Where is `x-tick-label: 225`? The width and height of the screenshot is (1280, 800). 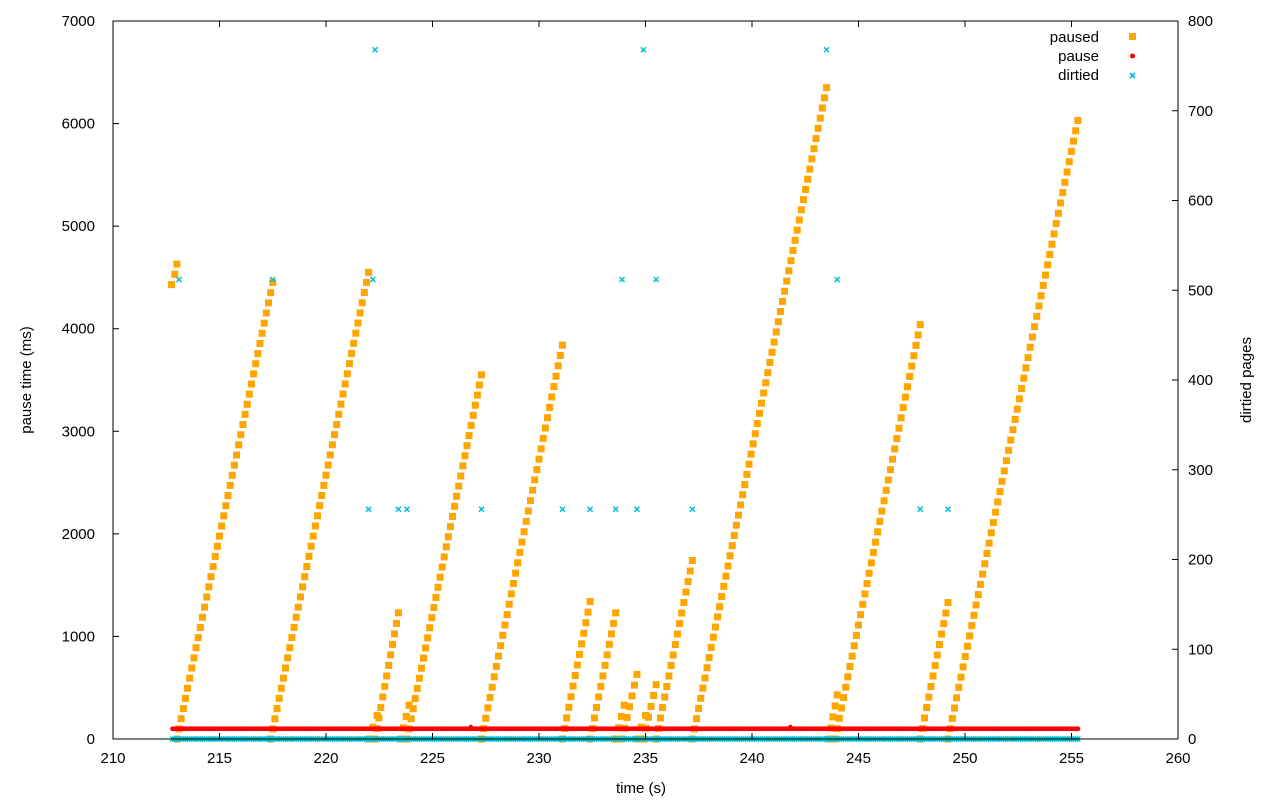 x-tick-label: 225 is located at coordinates (432, 758).